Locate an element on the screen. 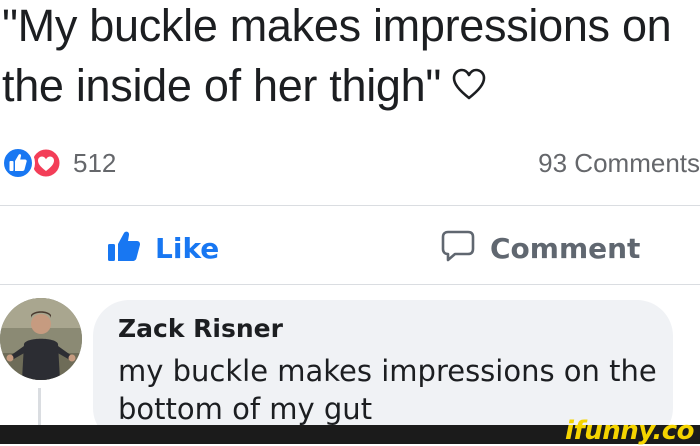 The image size is (700, 446). like-button: Like is located at coordinates (162, 248).